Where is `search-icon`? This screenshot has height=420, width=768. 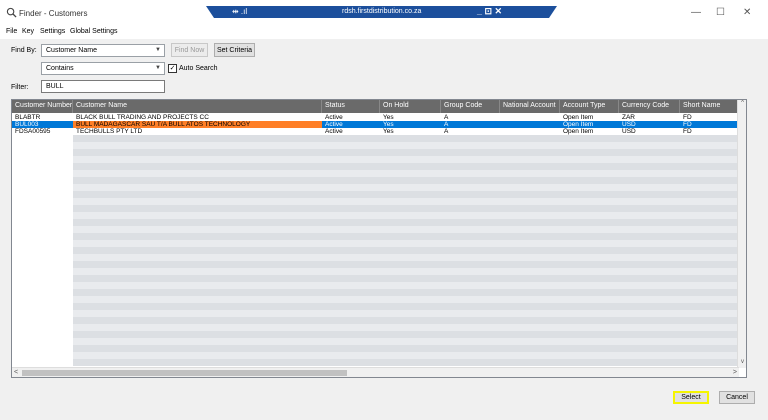
search-icon is located at coordinates (11, 12).